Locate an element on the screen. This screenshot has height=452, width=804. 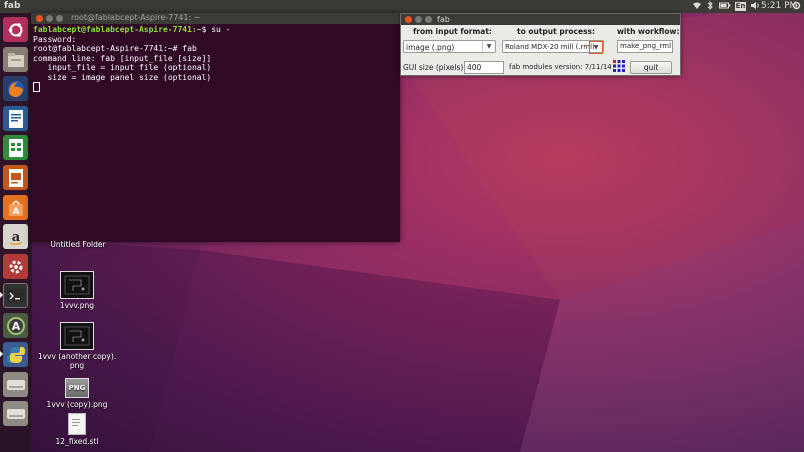
terminal-titlebar: root@fablabcept-Aspire-7741: ~ is located at coordinates (215, 18).